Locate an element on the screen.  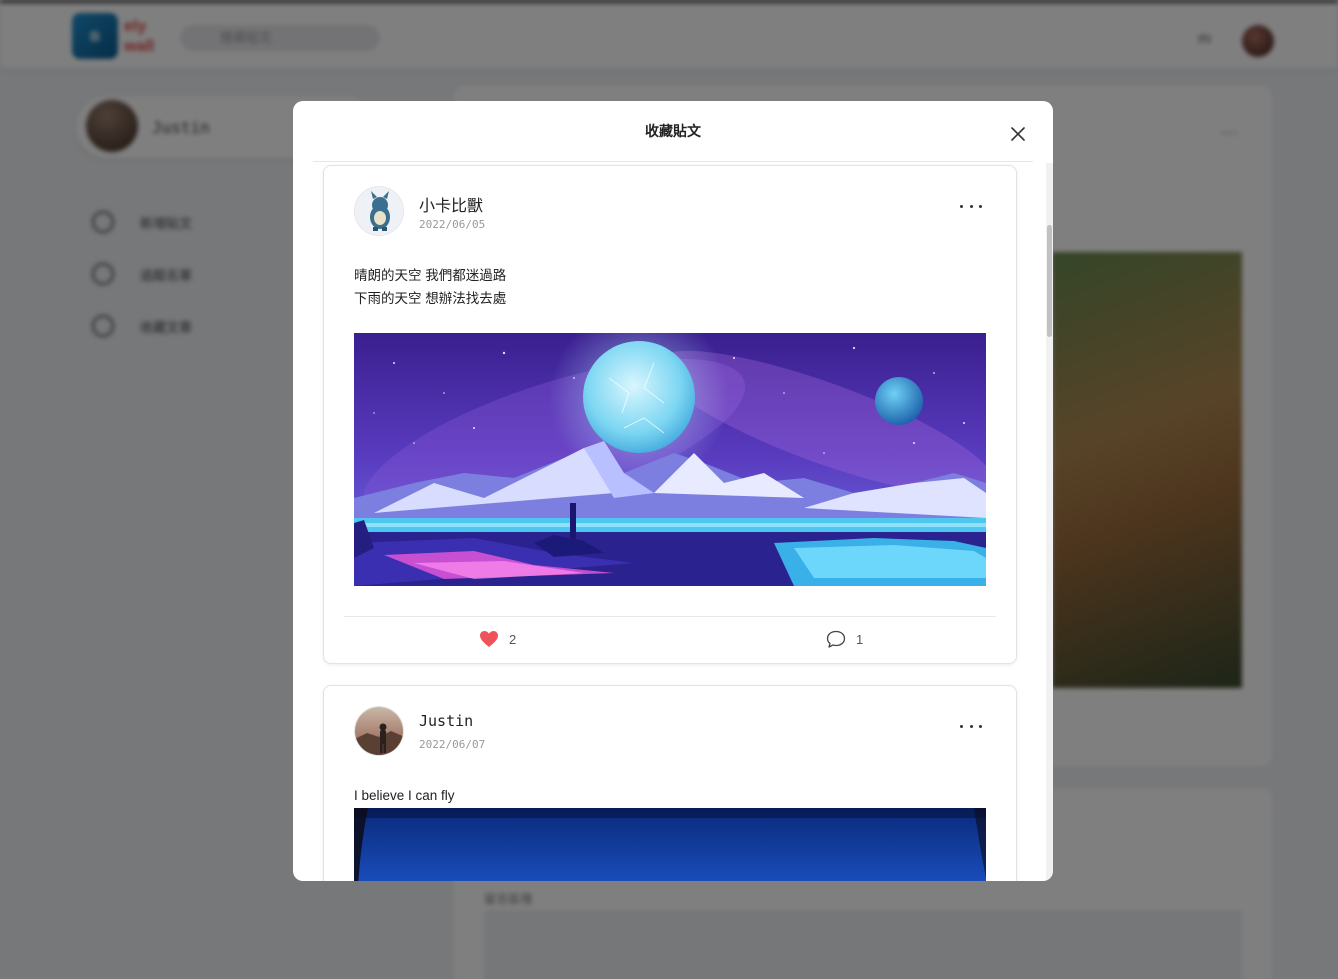
comment-button: 1 is located at coordinates (844, 639).